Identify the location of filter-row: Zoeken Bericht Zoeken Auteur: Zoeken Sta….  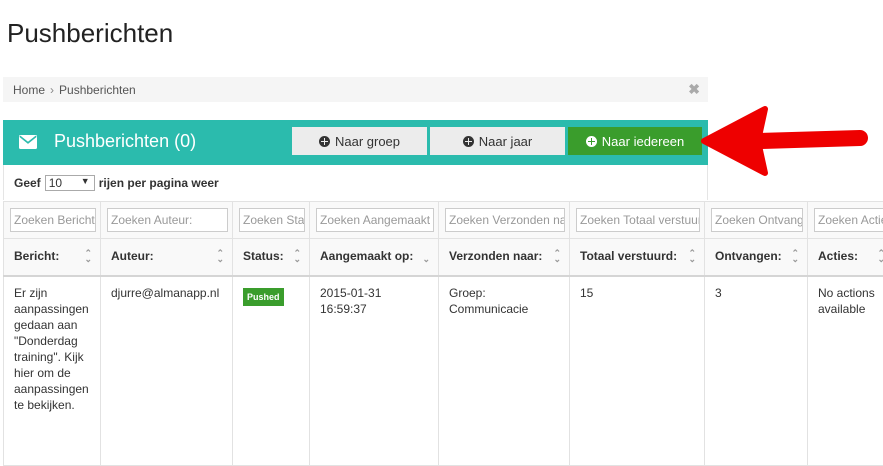
(443, 220).